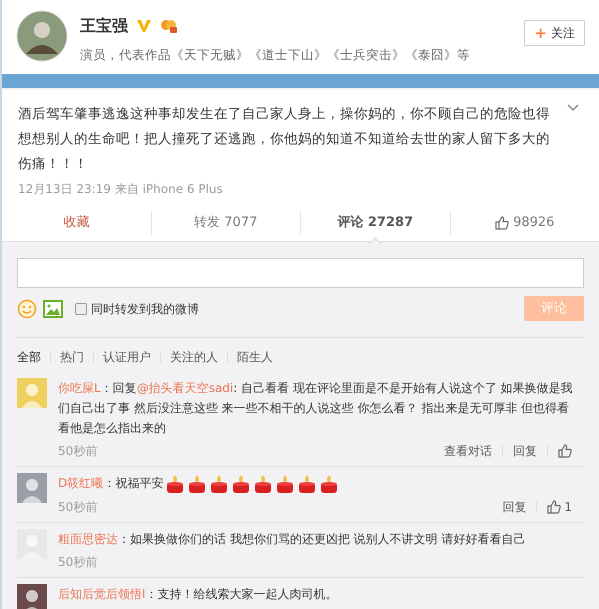  Describe the element at coordinates (198, 594) in the screenshot. I see `comment-text: 后知后觉后领悟l：支持！给线索大家一起人肉司机。` at that location.